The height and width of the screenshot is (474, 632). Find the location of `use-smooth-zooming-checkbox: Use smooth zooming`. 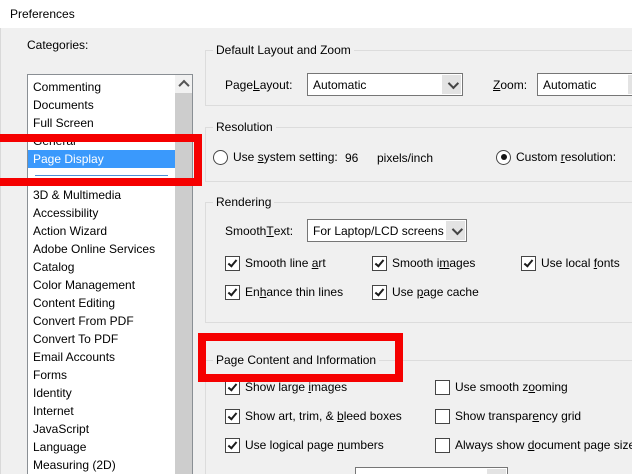

use-smooth-zooming-checkbox: Use smooth zooming is located at coordinates (501, 387).